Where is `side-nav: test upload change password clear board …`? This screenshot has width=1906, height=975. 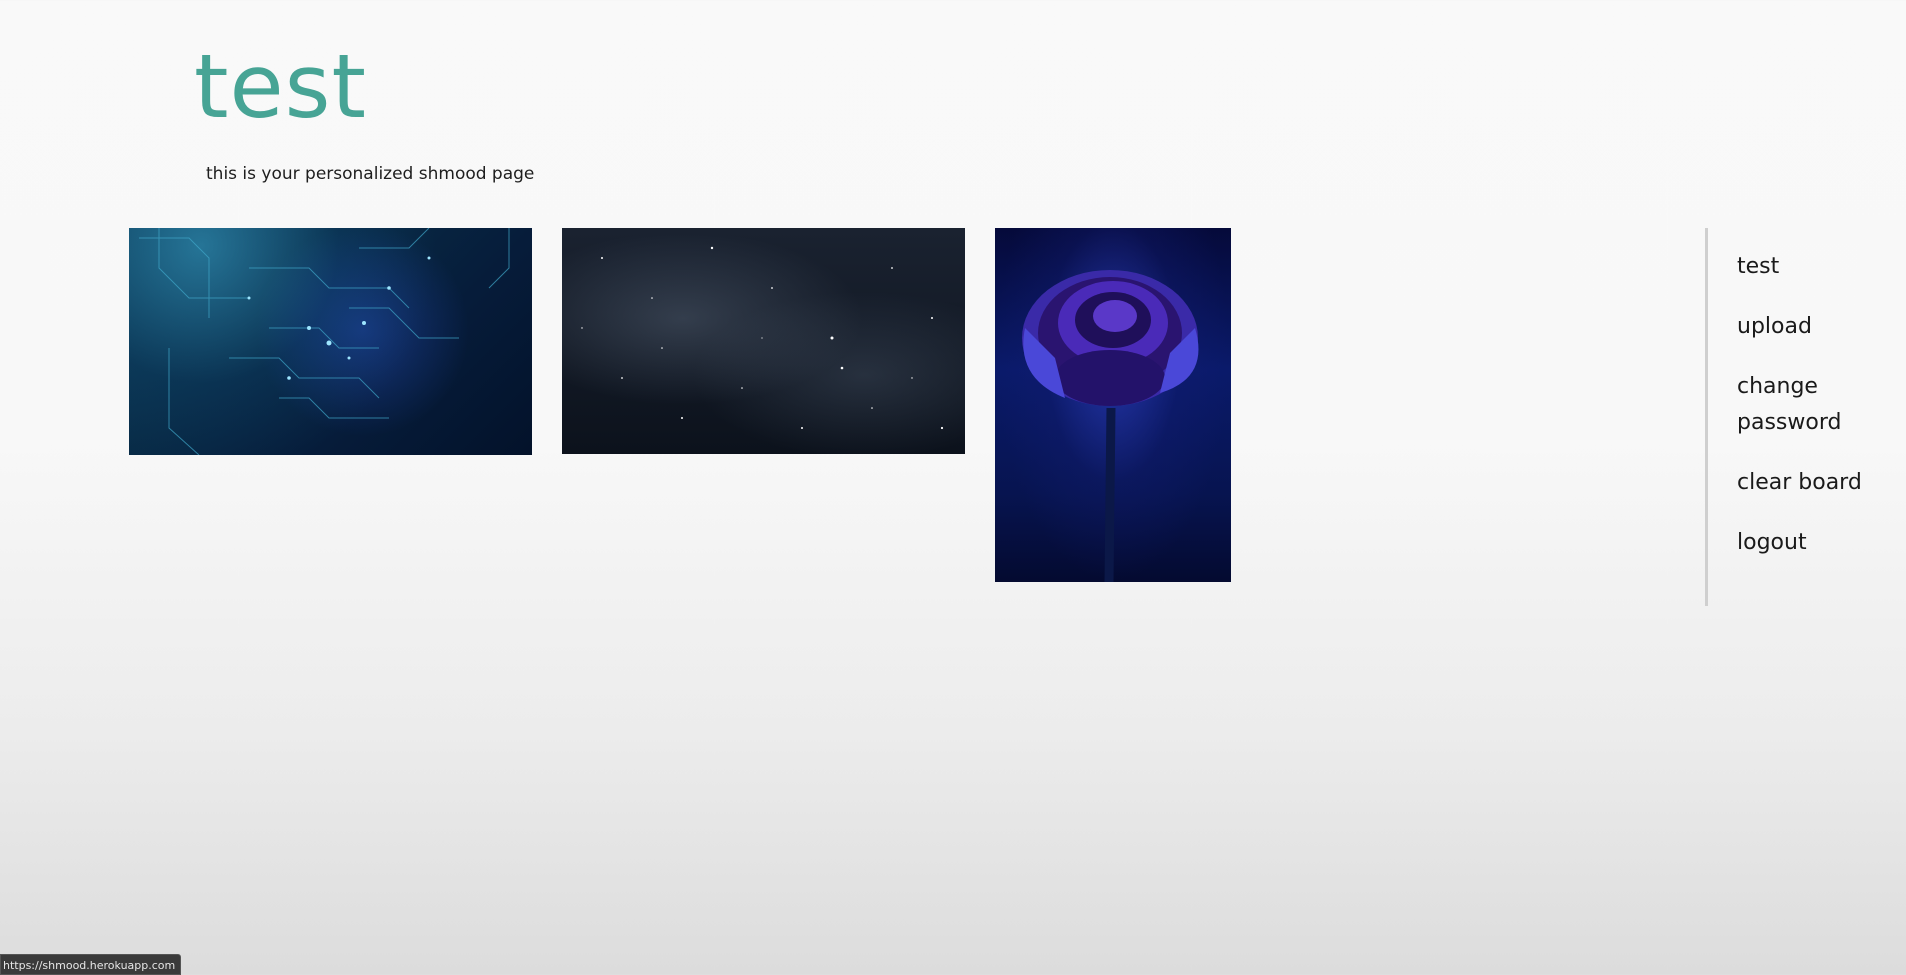 side-nav: test upload change password clear board … is located at coordinates (1790, 417).